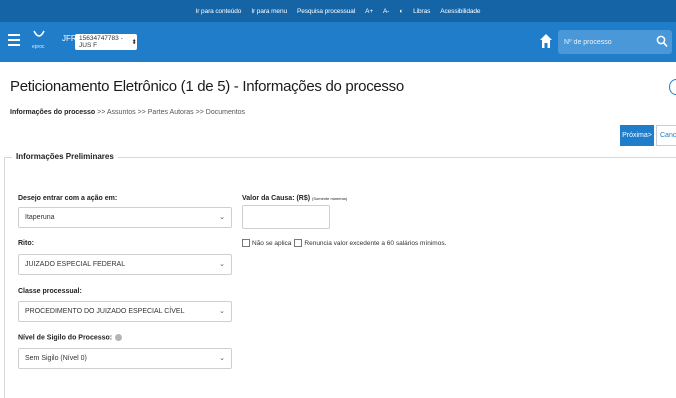 This screenshot has width=676, height=398. I want to click on sigilo-value: Sem Sigilo (Nível 0), so click(56, 358).